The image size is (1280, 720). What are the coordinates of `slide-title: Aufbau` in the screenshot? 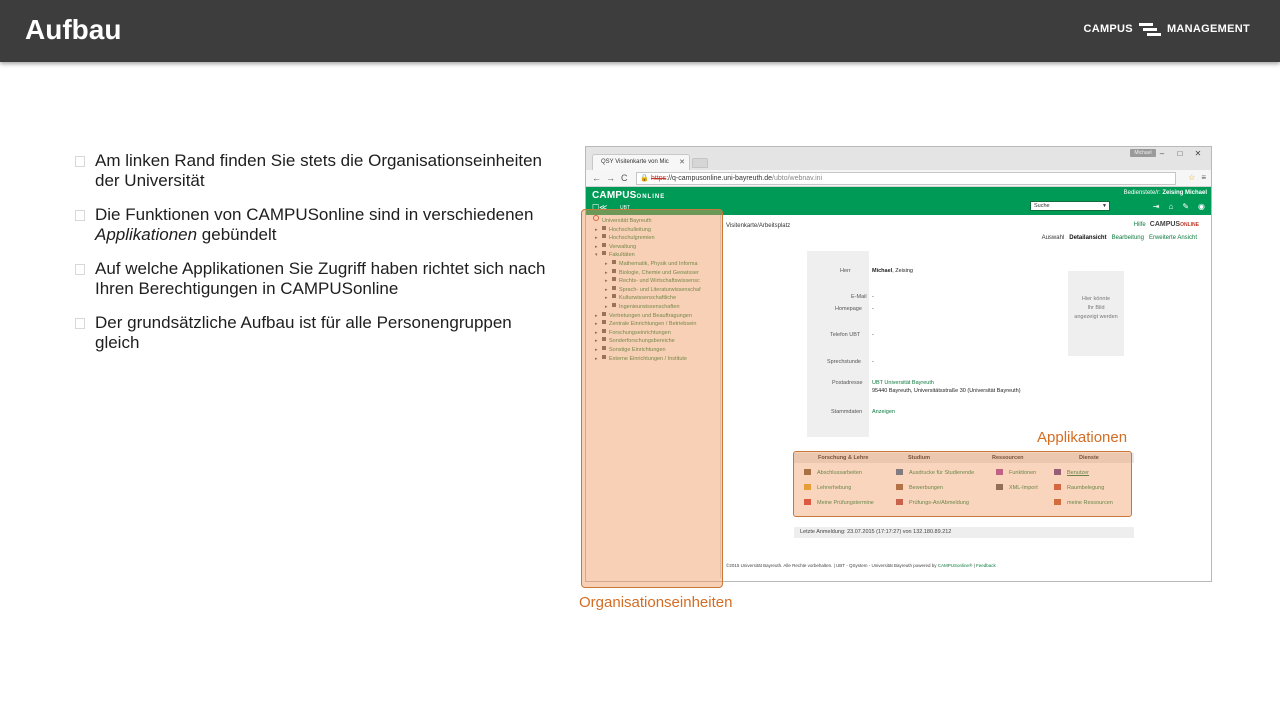 It's located at (73, 29).